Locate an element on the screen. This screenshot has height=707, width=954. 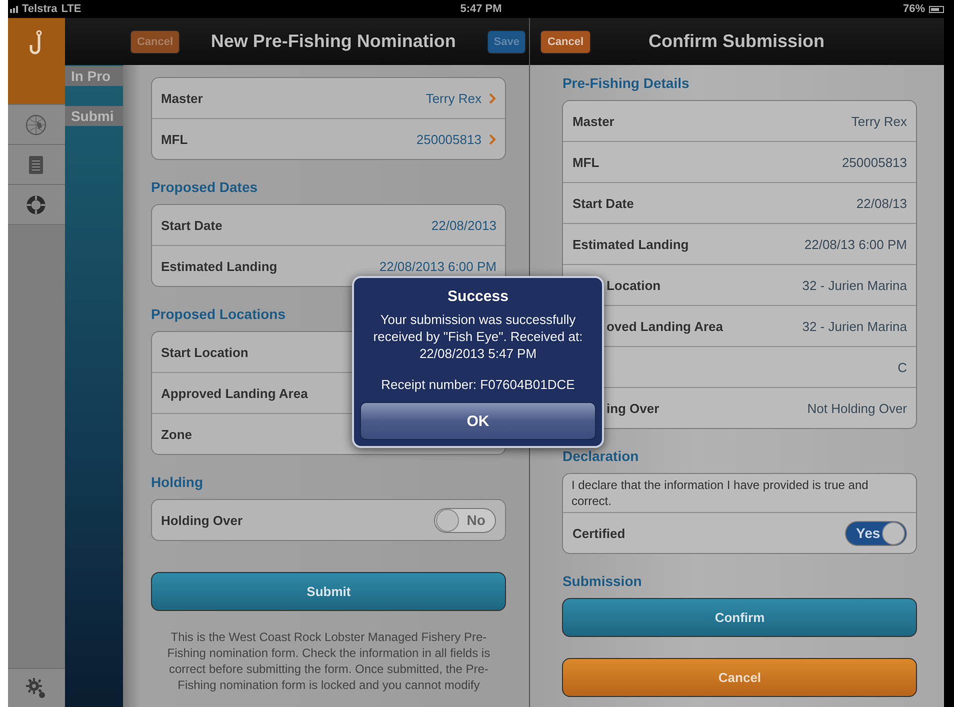
battery-icon is located at coordinates (936, 9).